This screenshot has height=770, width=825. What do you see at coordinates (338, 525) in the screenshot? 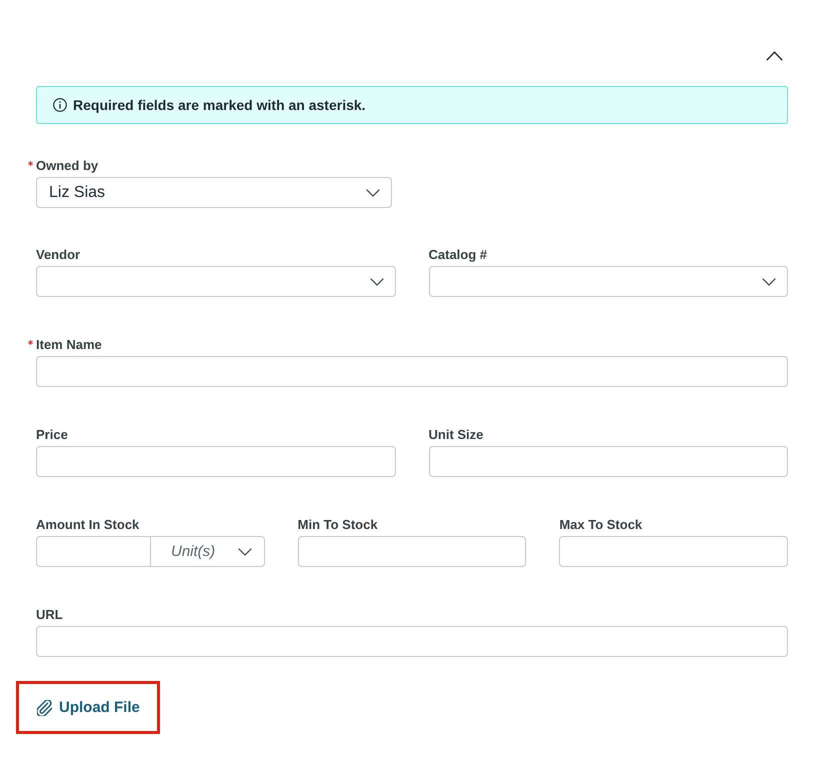
I see `field-label: Min To Stock` at bounding box center [338, 525].